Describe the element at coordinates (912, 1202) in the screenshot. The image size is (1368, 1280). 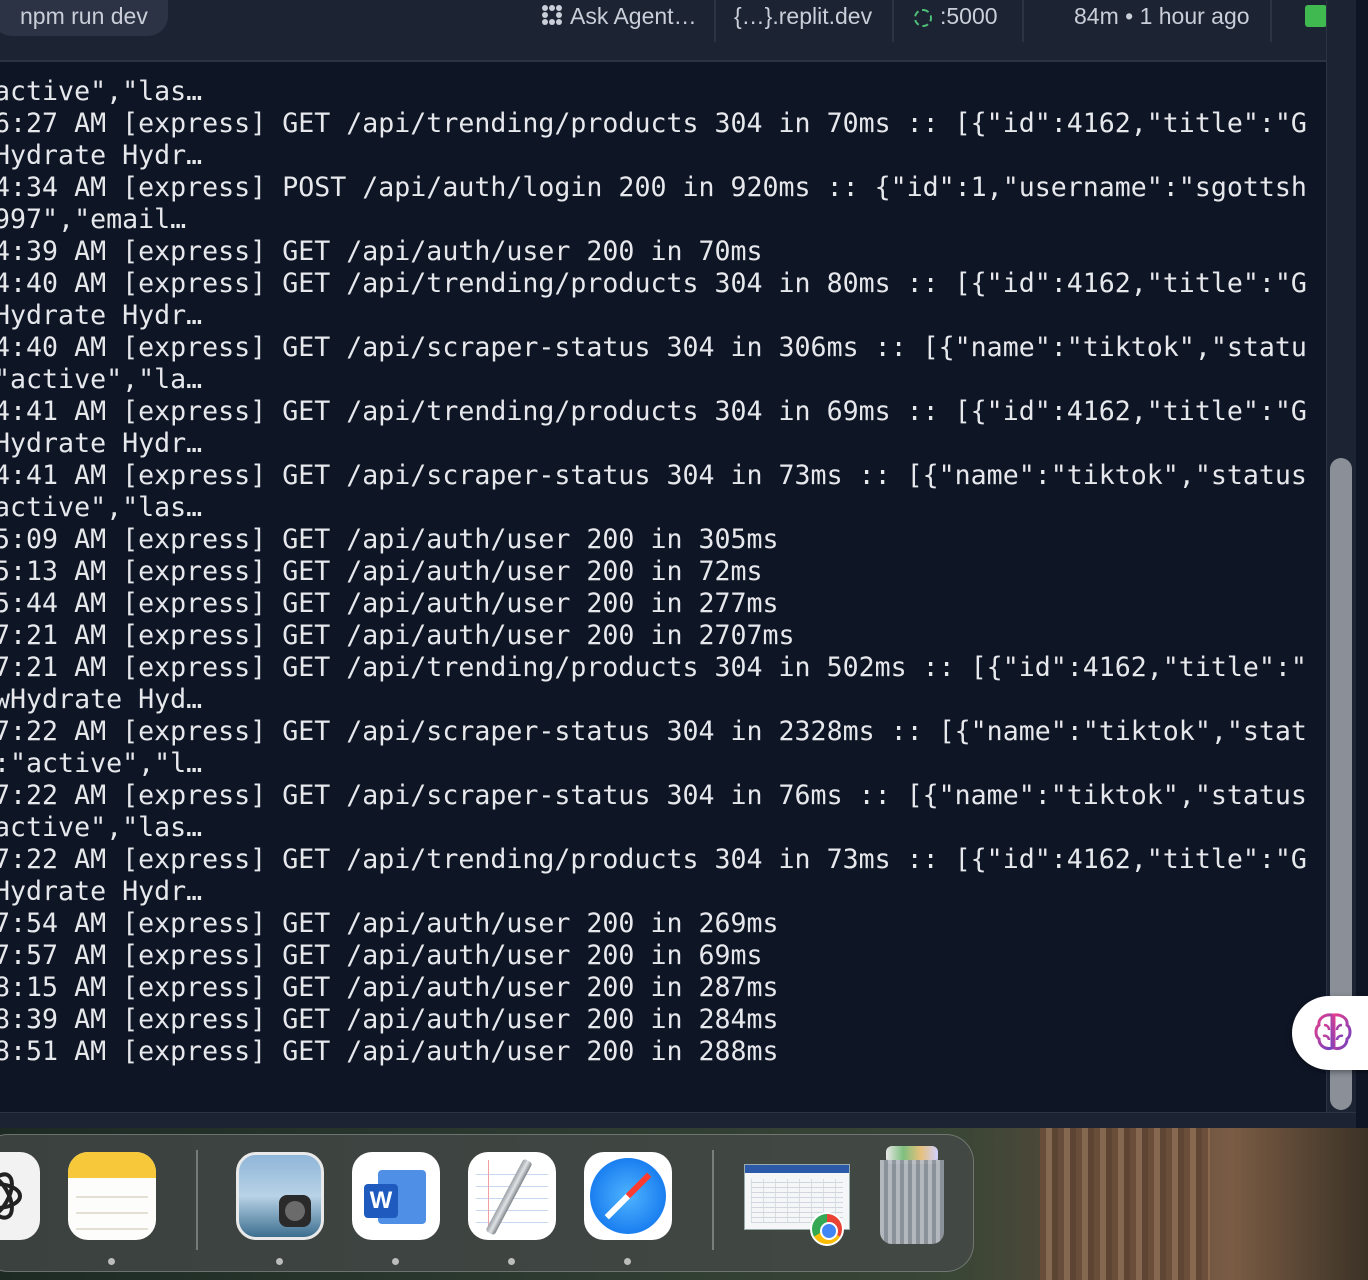
I see `trash-bin` at that location.